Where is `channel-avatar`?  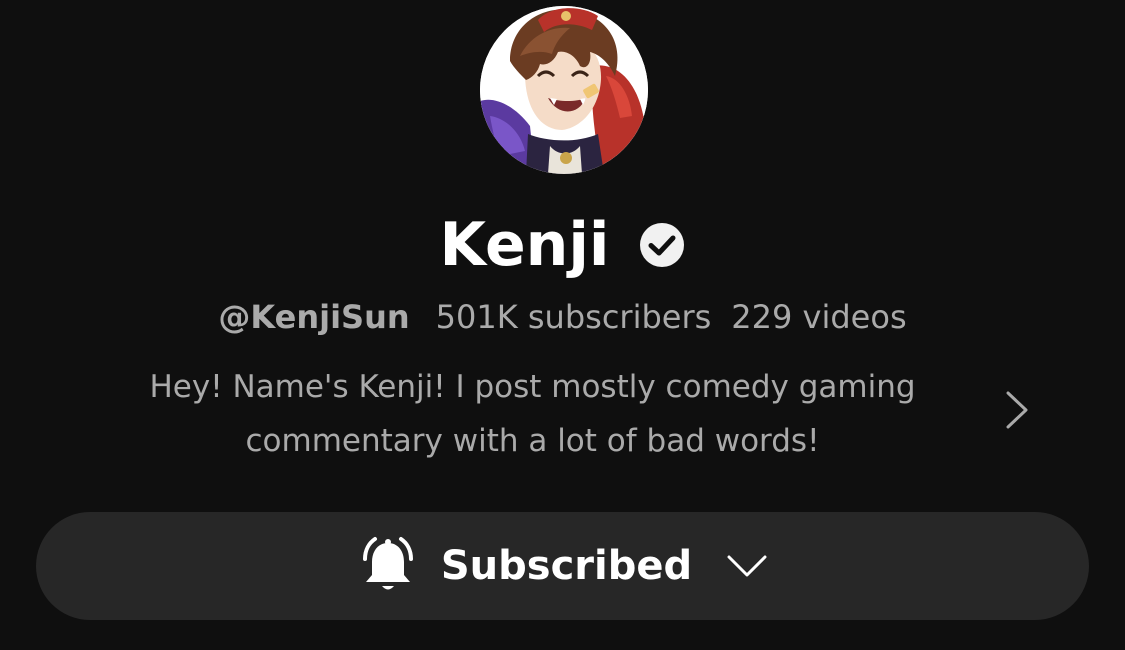 channel-avatar is located at coordinates (564, 90).